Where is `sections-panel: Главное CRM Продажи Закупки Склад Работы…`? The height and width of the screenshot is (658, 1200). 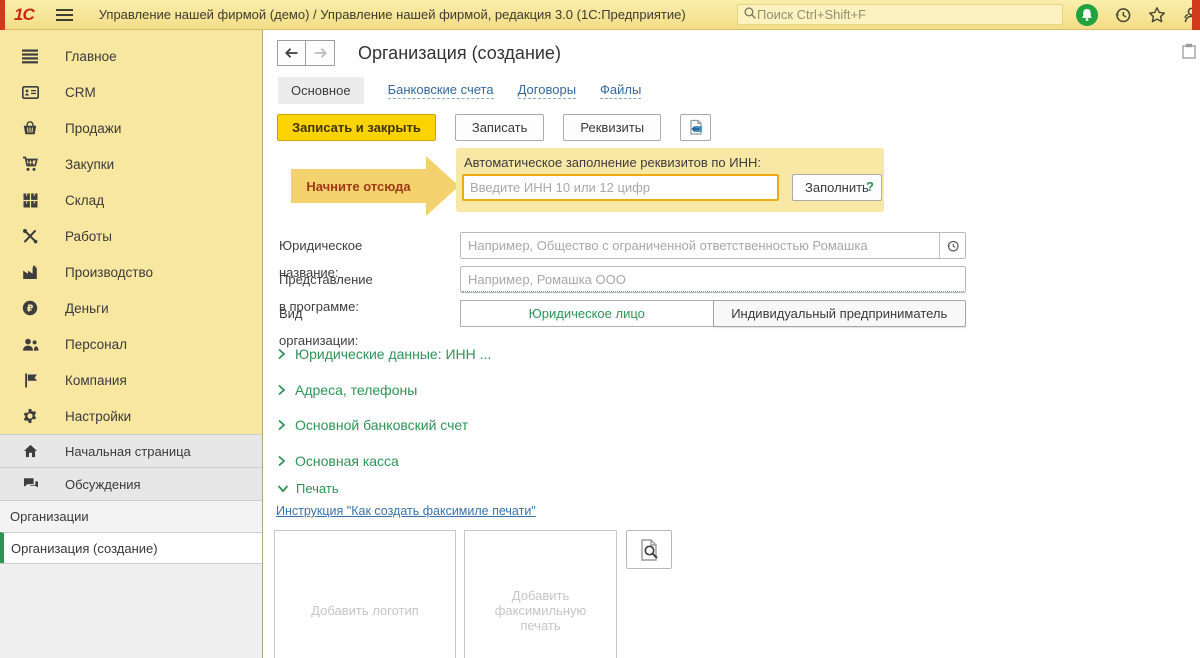
sections-panel: Главное CRM Продажи Закупки Склад Работы… is located at coordinates (131, 232).